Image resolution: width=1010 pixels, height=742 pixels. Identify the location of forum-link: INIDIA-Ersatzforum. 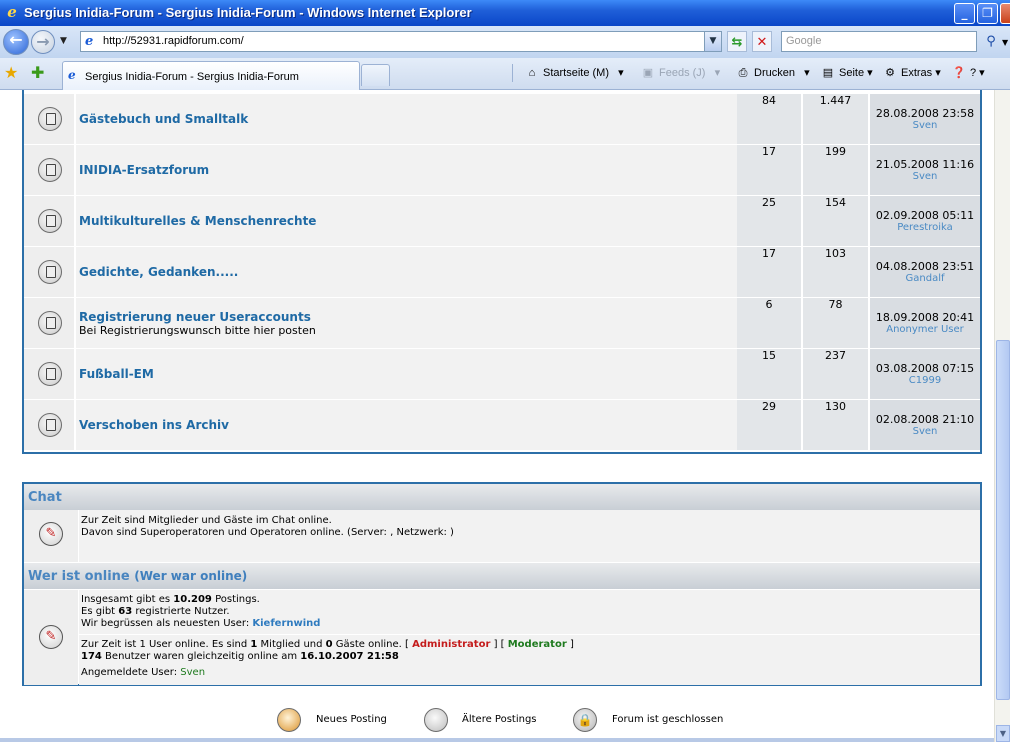
(419, 170).